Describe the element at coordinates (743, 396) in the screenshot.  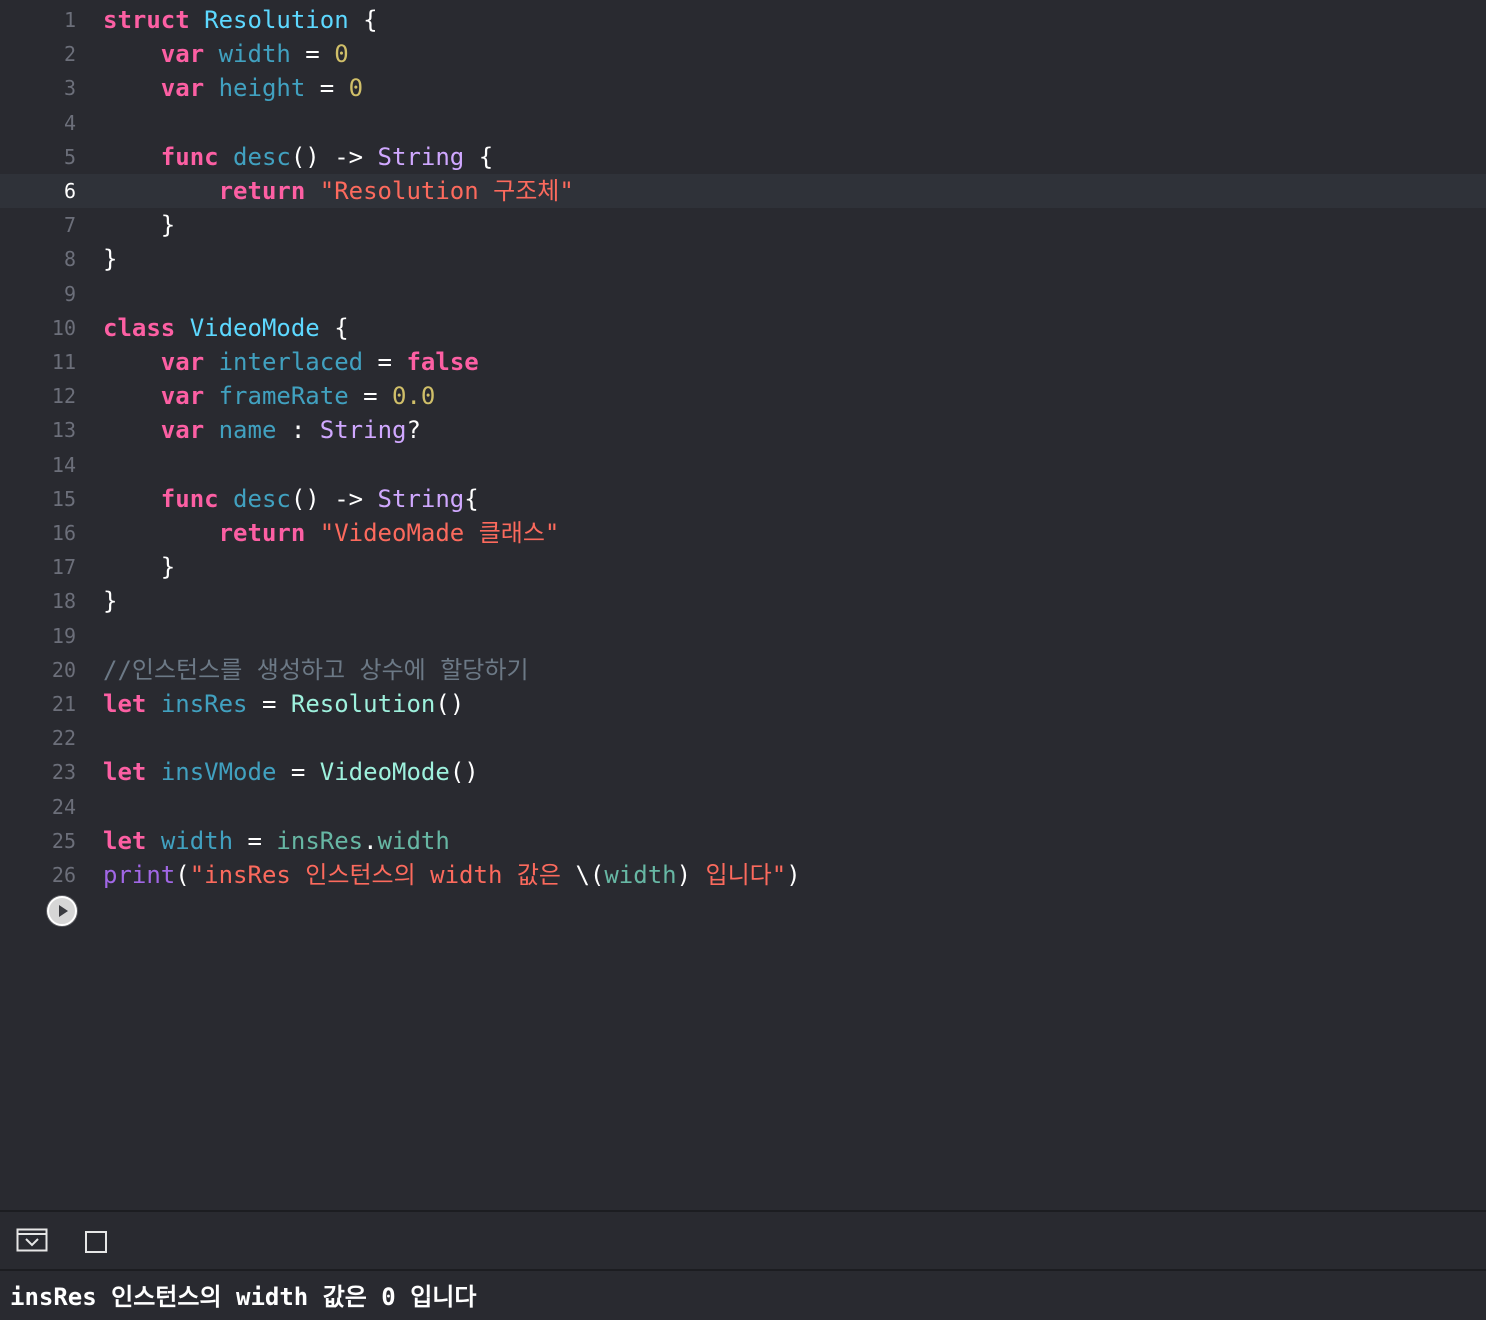
I see `code-line: 12 var frameRate = 0.0` at that location.